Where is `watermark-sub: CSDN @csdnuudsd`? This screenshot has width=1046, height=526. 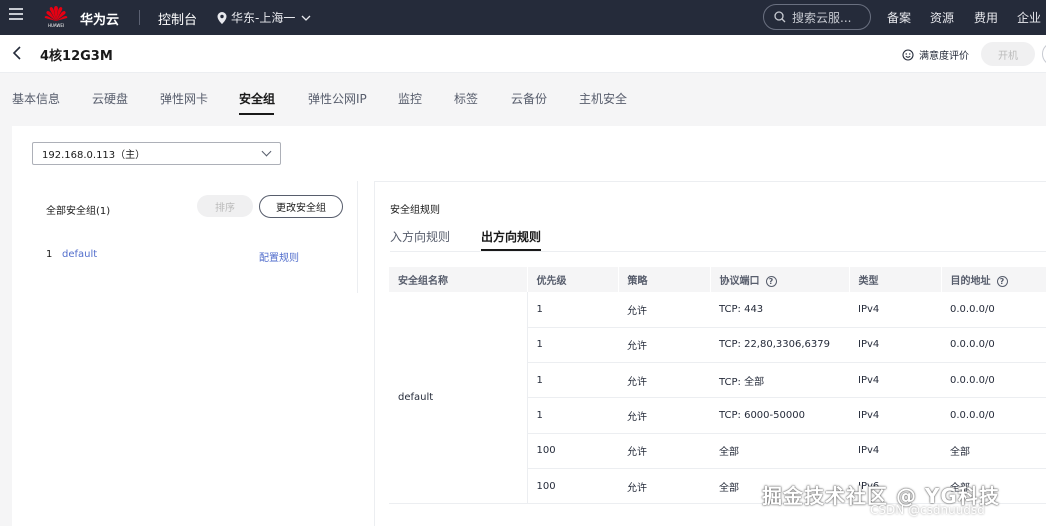 watermark-sub: CSDN @csdnuudsd is located at coordinates (927, 510).